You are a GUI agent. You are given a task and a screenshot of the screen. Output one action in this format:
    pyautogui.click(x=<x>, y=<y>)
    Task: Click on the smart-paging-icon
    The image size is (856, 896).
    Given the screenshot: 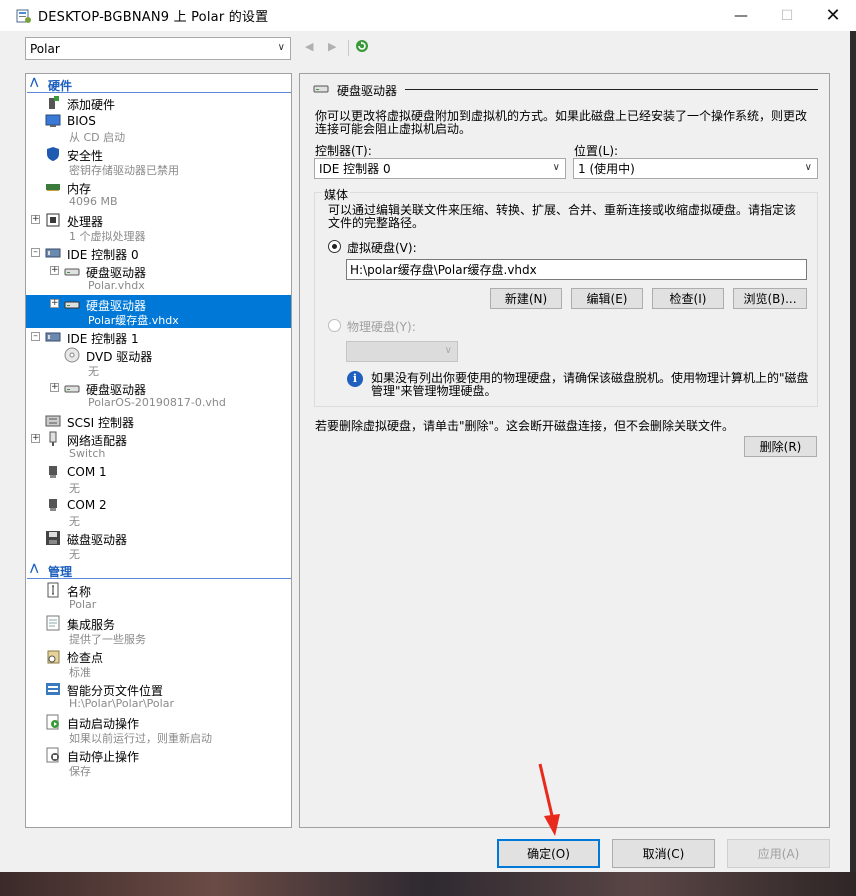 What is the action you would take?
    pyautogui.click(x=53, y=689)
    